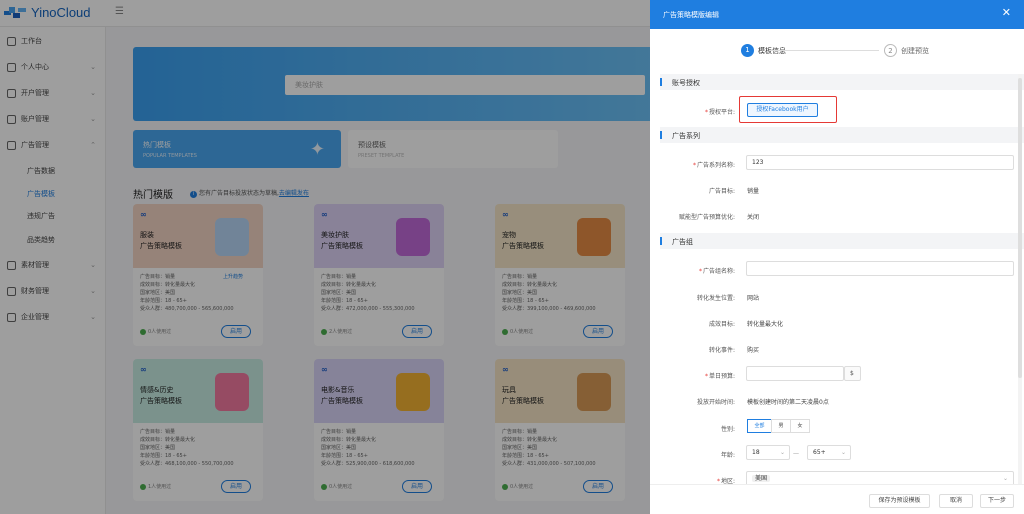  What do you see at coordinates (686, 83) in the screenshot?
I see `section-label: 账号授权` at bounding box center [686, 83].